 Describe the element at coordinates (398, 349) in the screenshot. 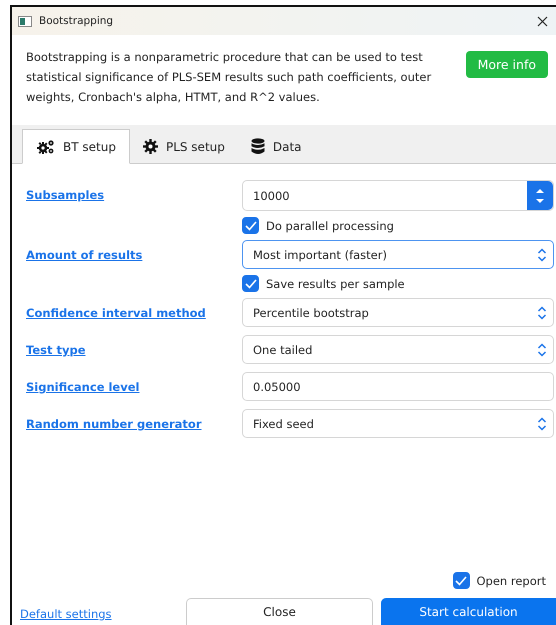

I see `dropdown: One tailed` at that location.